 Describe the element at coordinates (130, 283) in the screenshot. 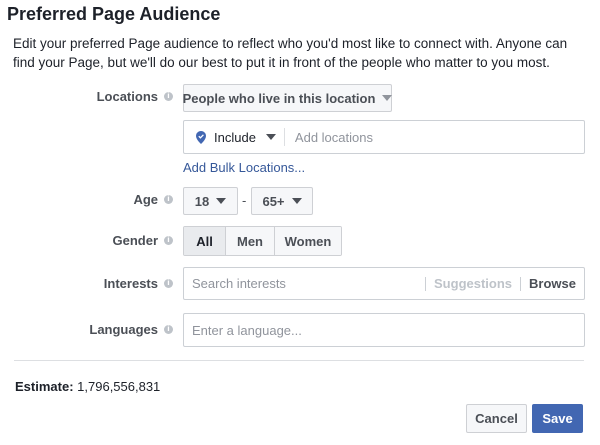

I see `interests-label-text: Interests` at that location.